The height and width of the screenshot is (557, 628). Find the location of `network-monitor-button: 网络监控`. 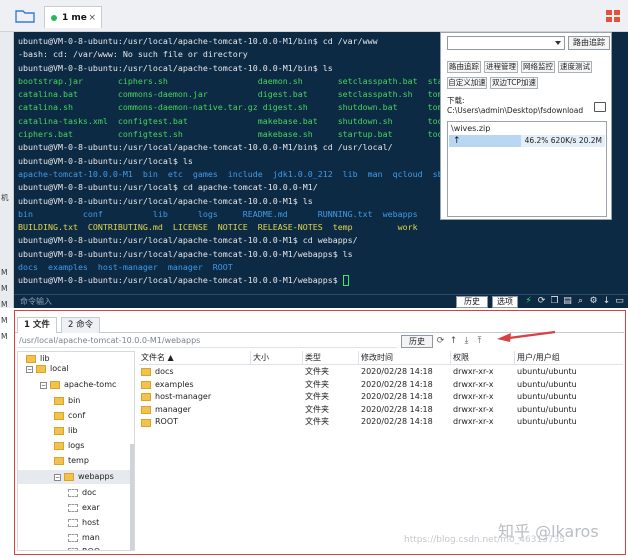

network-monitor-button: 网络监控 is located at coordinates (538, 67).